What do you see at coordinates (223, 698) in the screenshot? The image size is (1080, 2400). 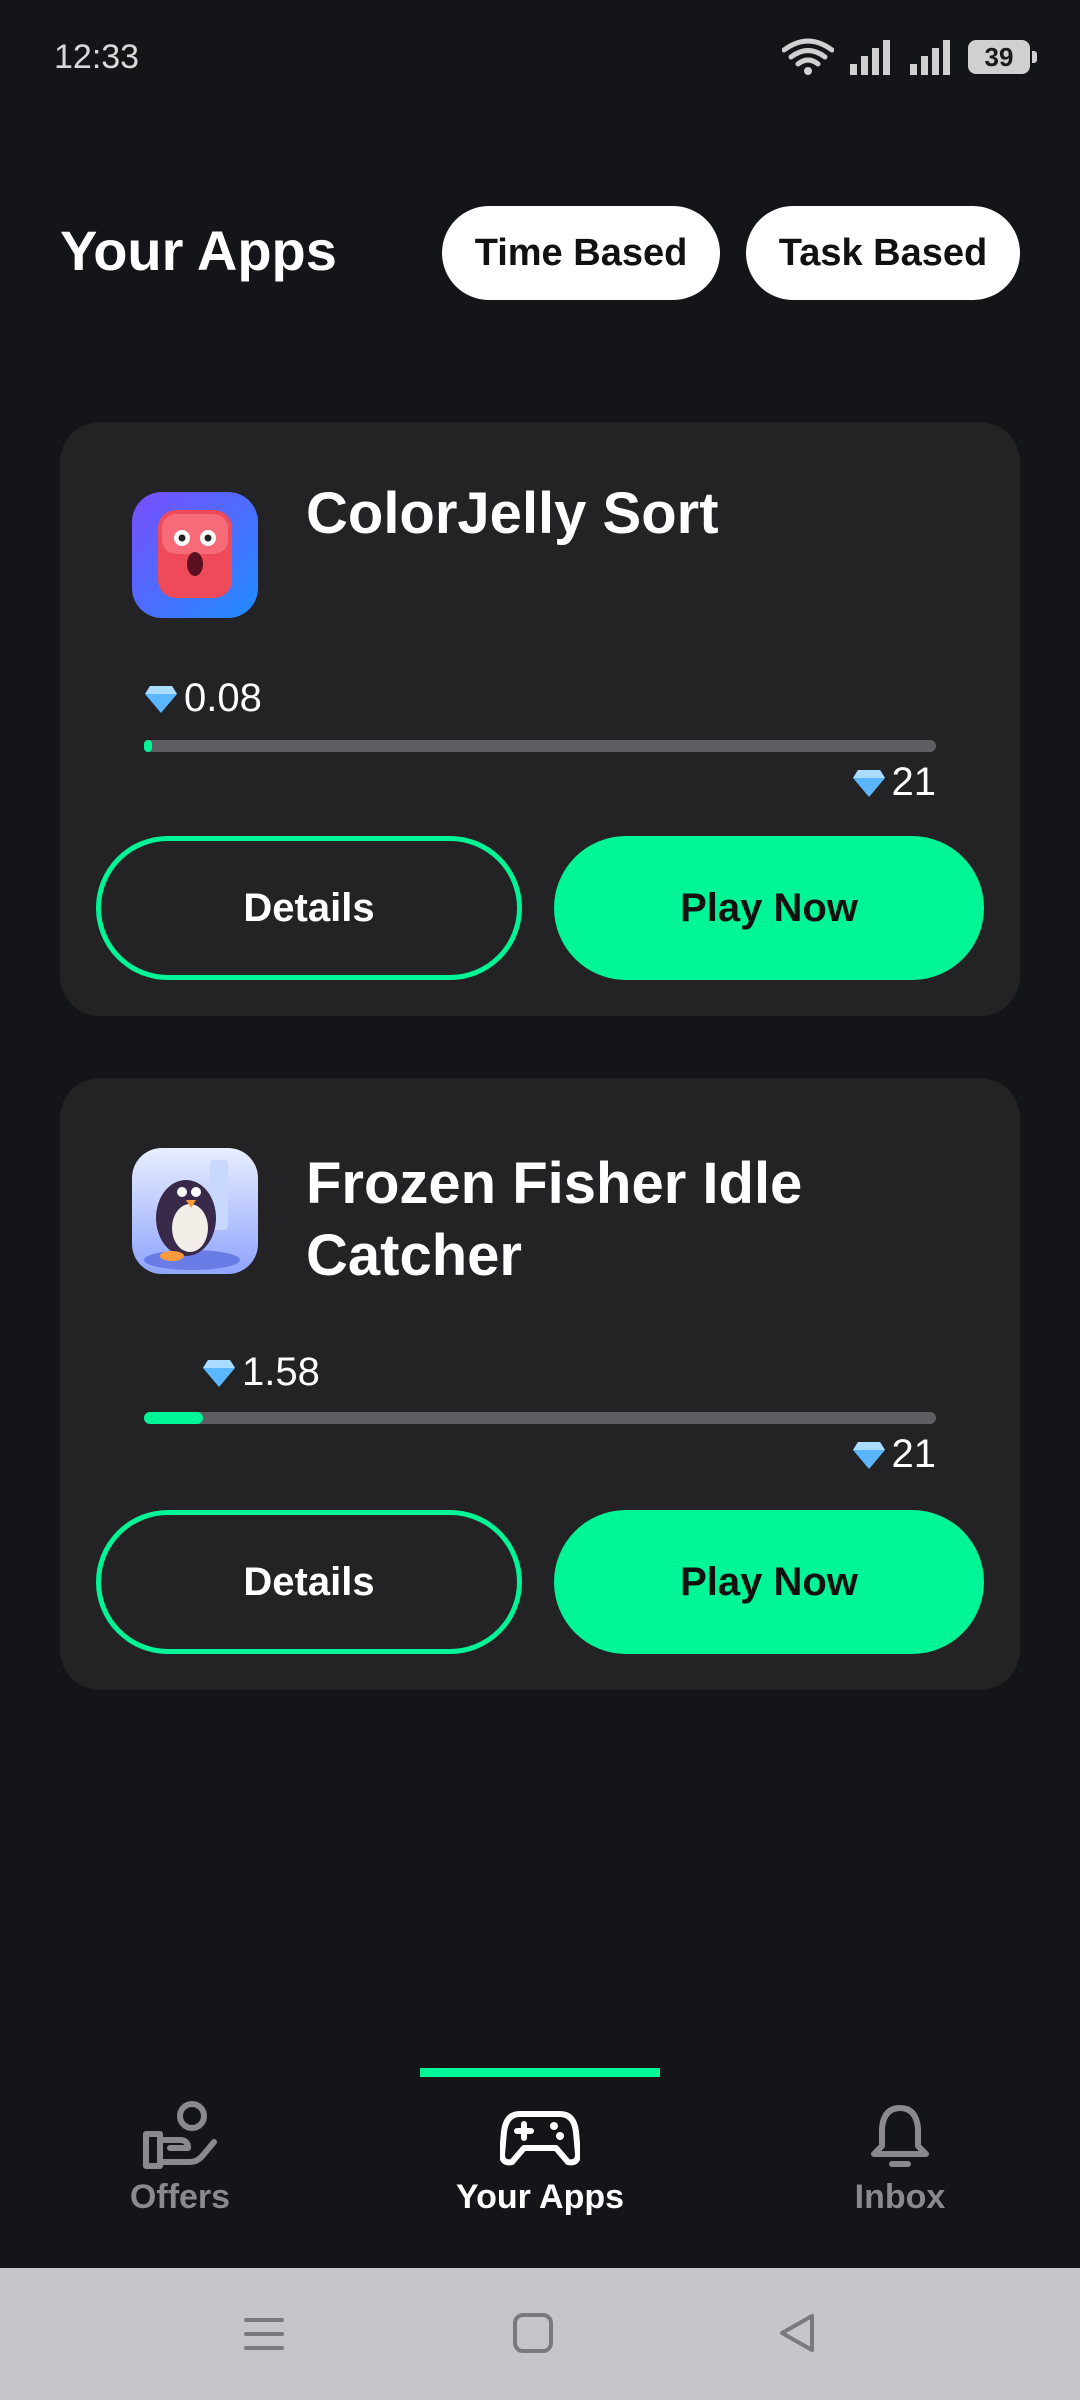 I see `earned-amount: 0.08` at bounding box center [223, 698].